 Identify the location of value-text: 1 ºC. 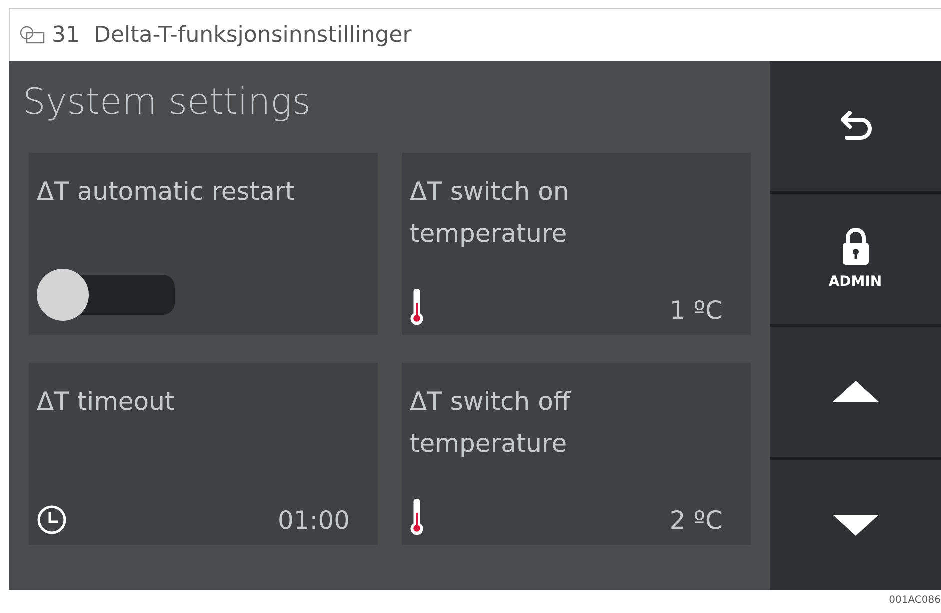
(696, 310).